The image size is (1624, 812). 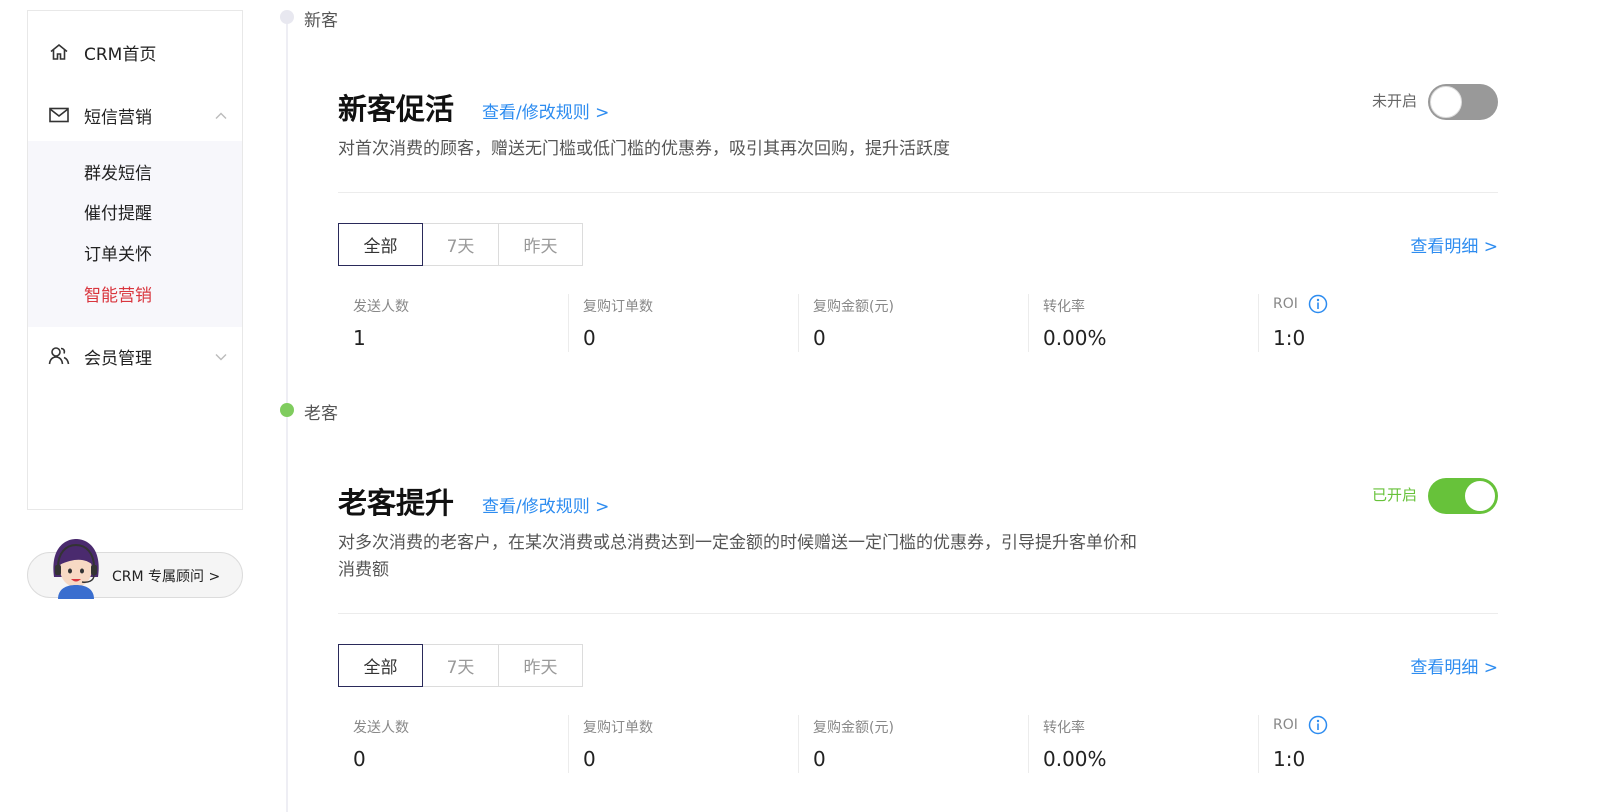 I want to click on timeline-dot-new, so click(x=287, y=17).